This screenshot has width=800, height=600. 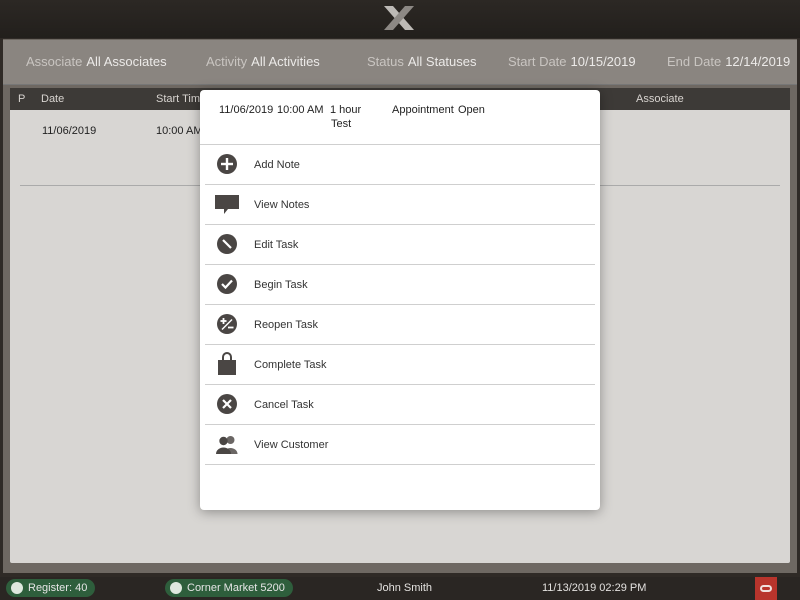 I want to click on menu-item-label: Begin Task, so click(x=281, y=285).